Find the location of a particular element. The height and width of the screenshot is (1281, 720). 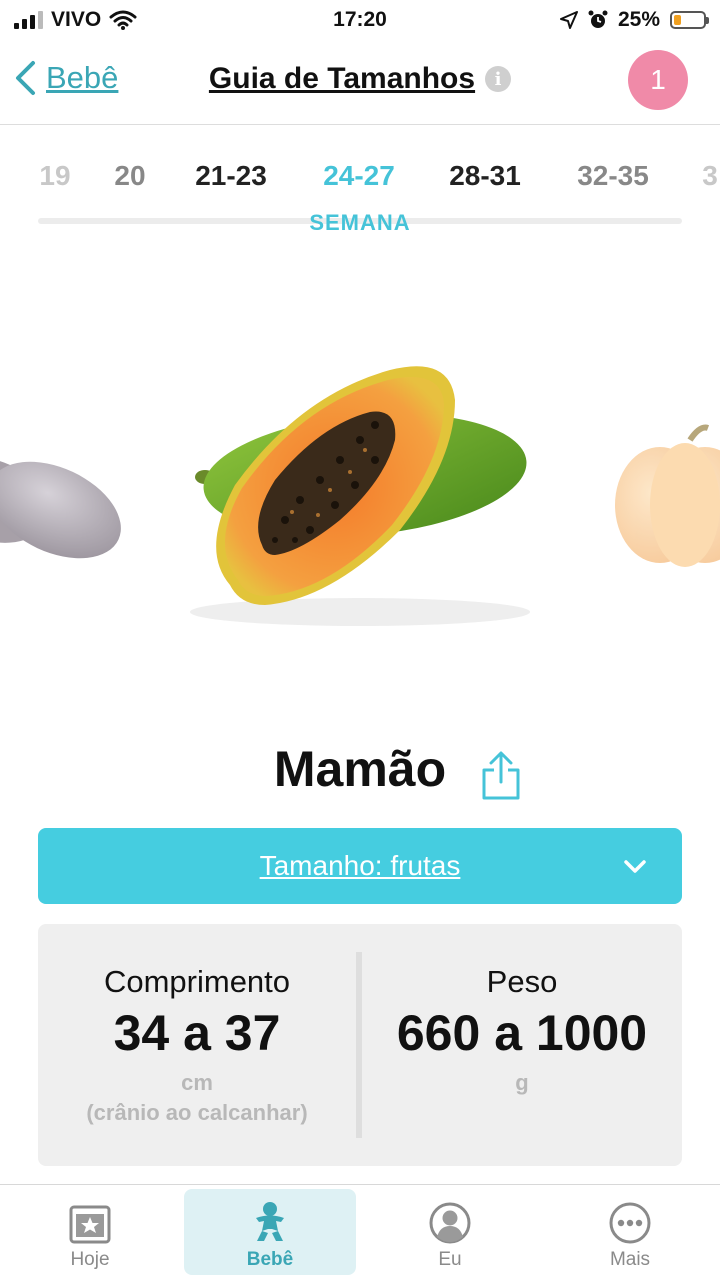

tab-hoje: Hoje is located at coordinates (90, 1232).